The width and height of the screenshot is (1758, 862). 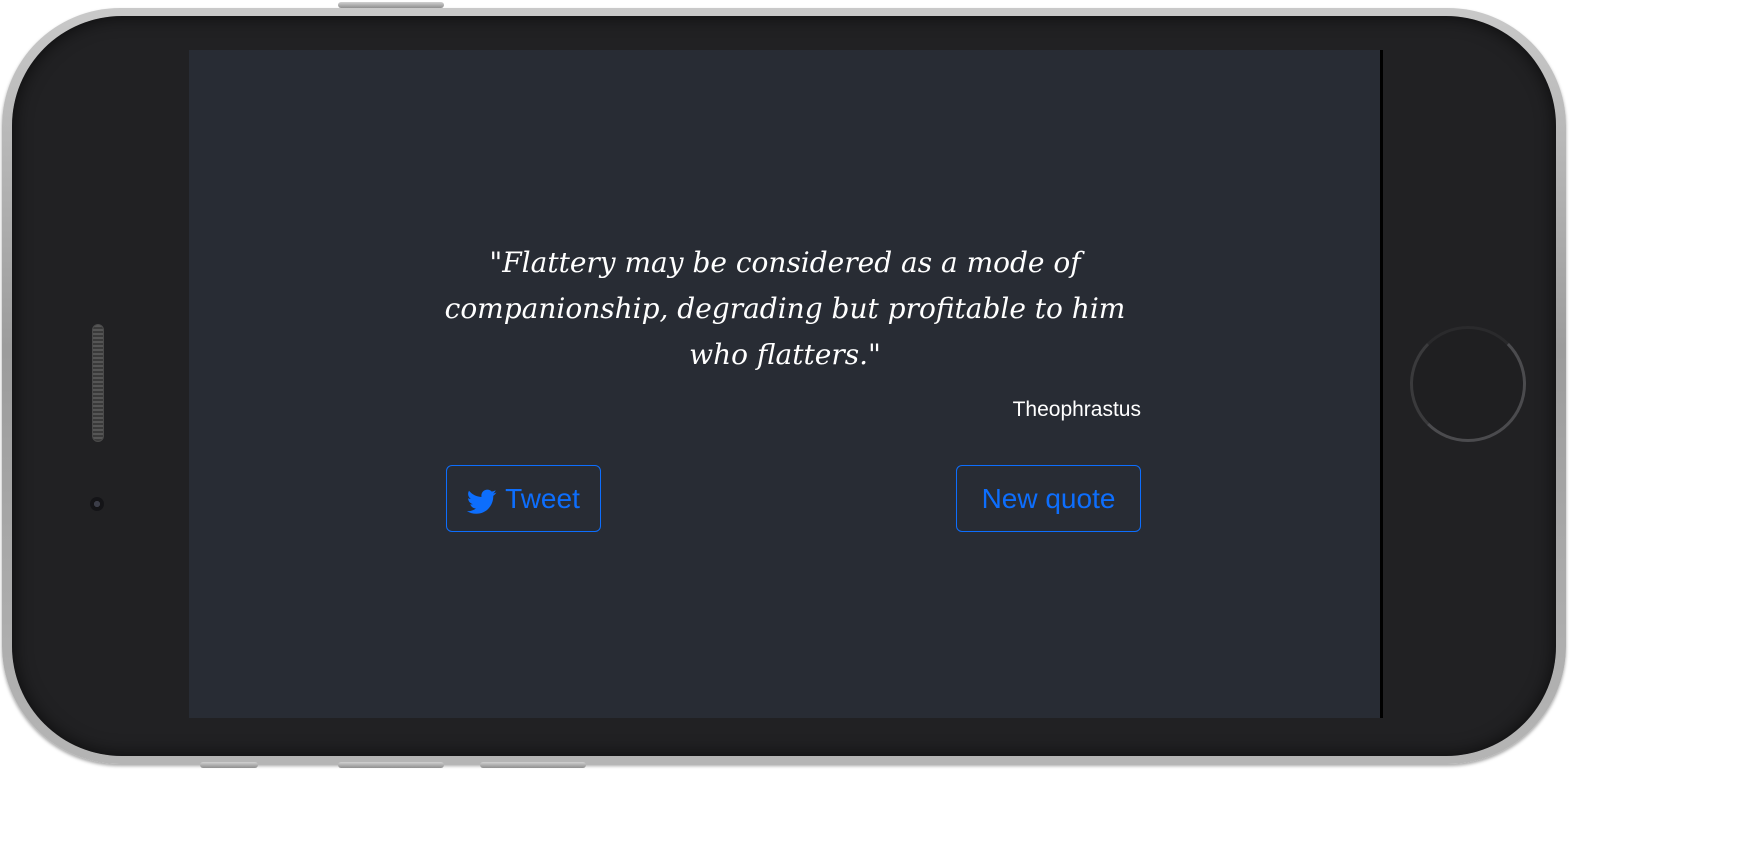 What do you see at coordinates (1076, 409) in the screenshot?
I see `quote-author: Theophrastus` at bounding box center [1076, 409].